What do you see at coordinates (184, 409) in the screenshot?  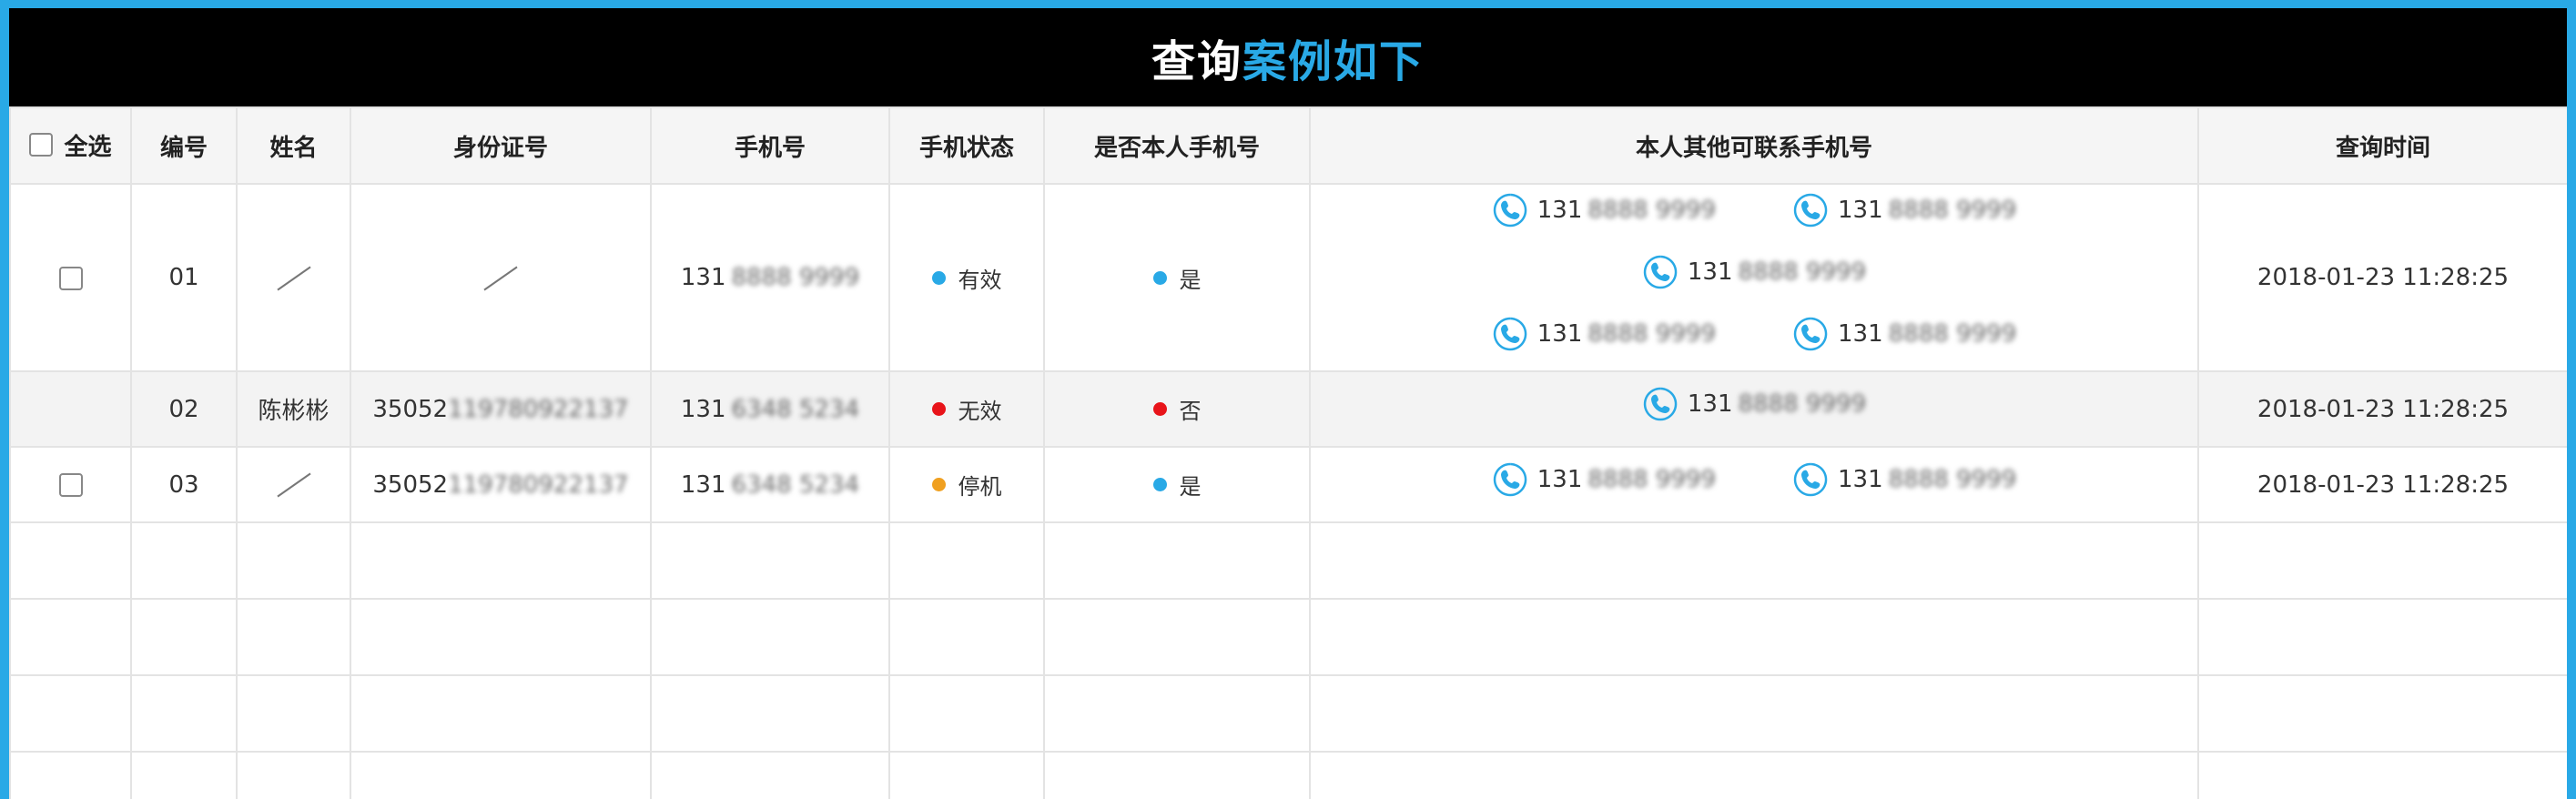 I see `cell-number: 02` at bounding box center [184, 409].